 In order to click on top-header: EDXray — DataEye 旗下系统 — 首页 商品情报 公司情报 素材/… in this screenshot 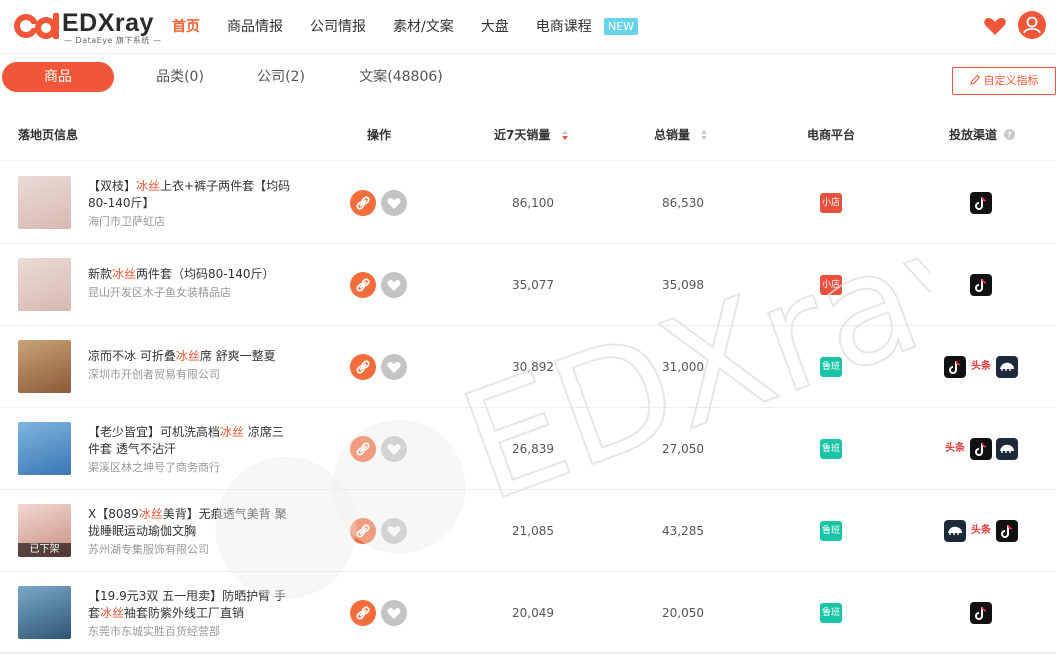, I will do `click(528, 27)`.